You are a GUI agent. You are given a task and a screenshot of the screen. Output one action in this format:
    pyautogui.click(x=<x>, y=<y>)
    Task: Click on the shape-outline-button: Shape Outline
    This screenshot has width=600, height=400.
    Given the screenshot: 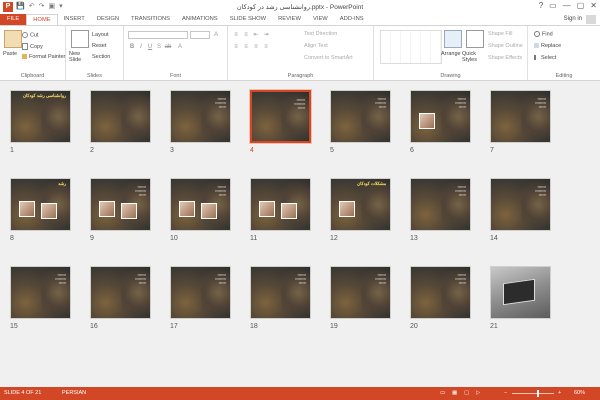 What is the action you would take?
    pyautogui.click(x=505, y=46)
    